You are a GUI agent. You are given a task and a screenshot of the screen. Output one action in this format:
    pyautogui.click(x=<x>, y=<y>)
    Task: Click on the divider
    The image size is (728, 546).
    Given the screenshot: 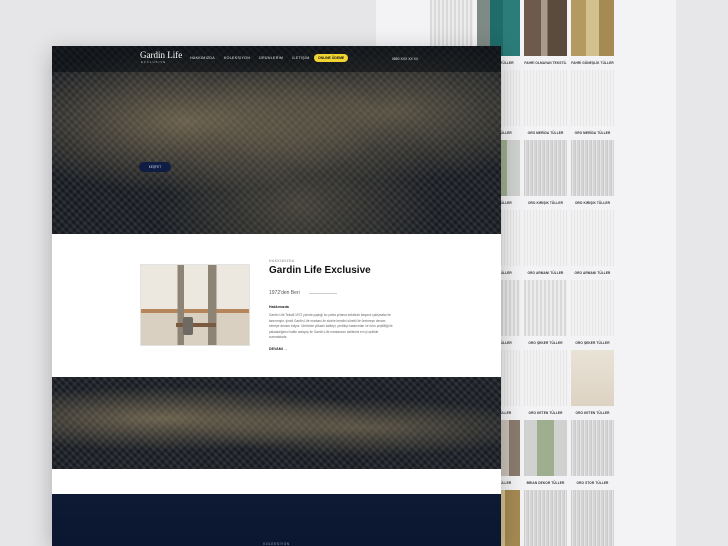 What is the action you would take?
    pyautogui.click(x=323, y=293)
    